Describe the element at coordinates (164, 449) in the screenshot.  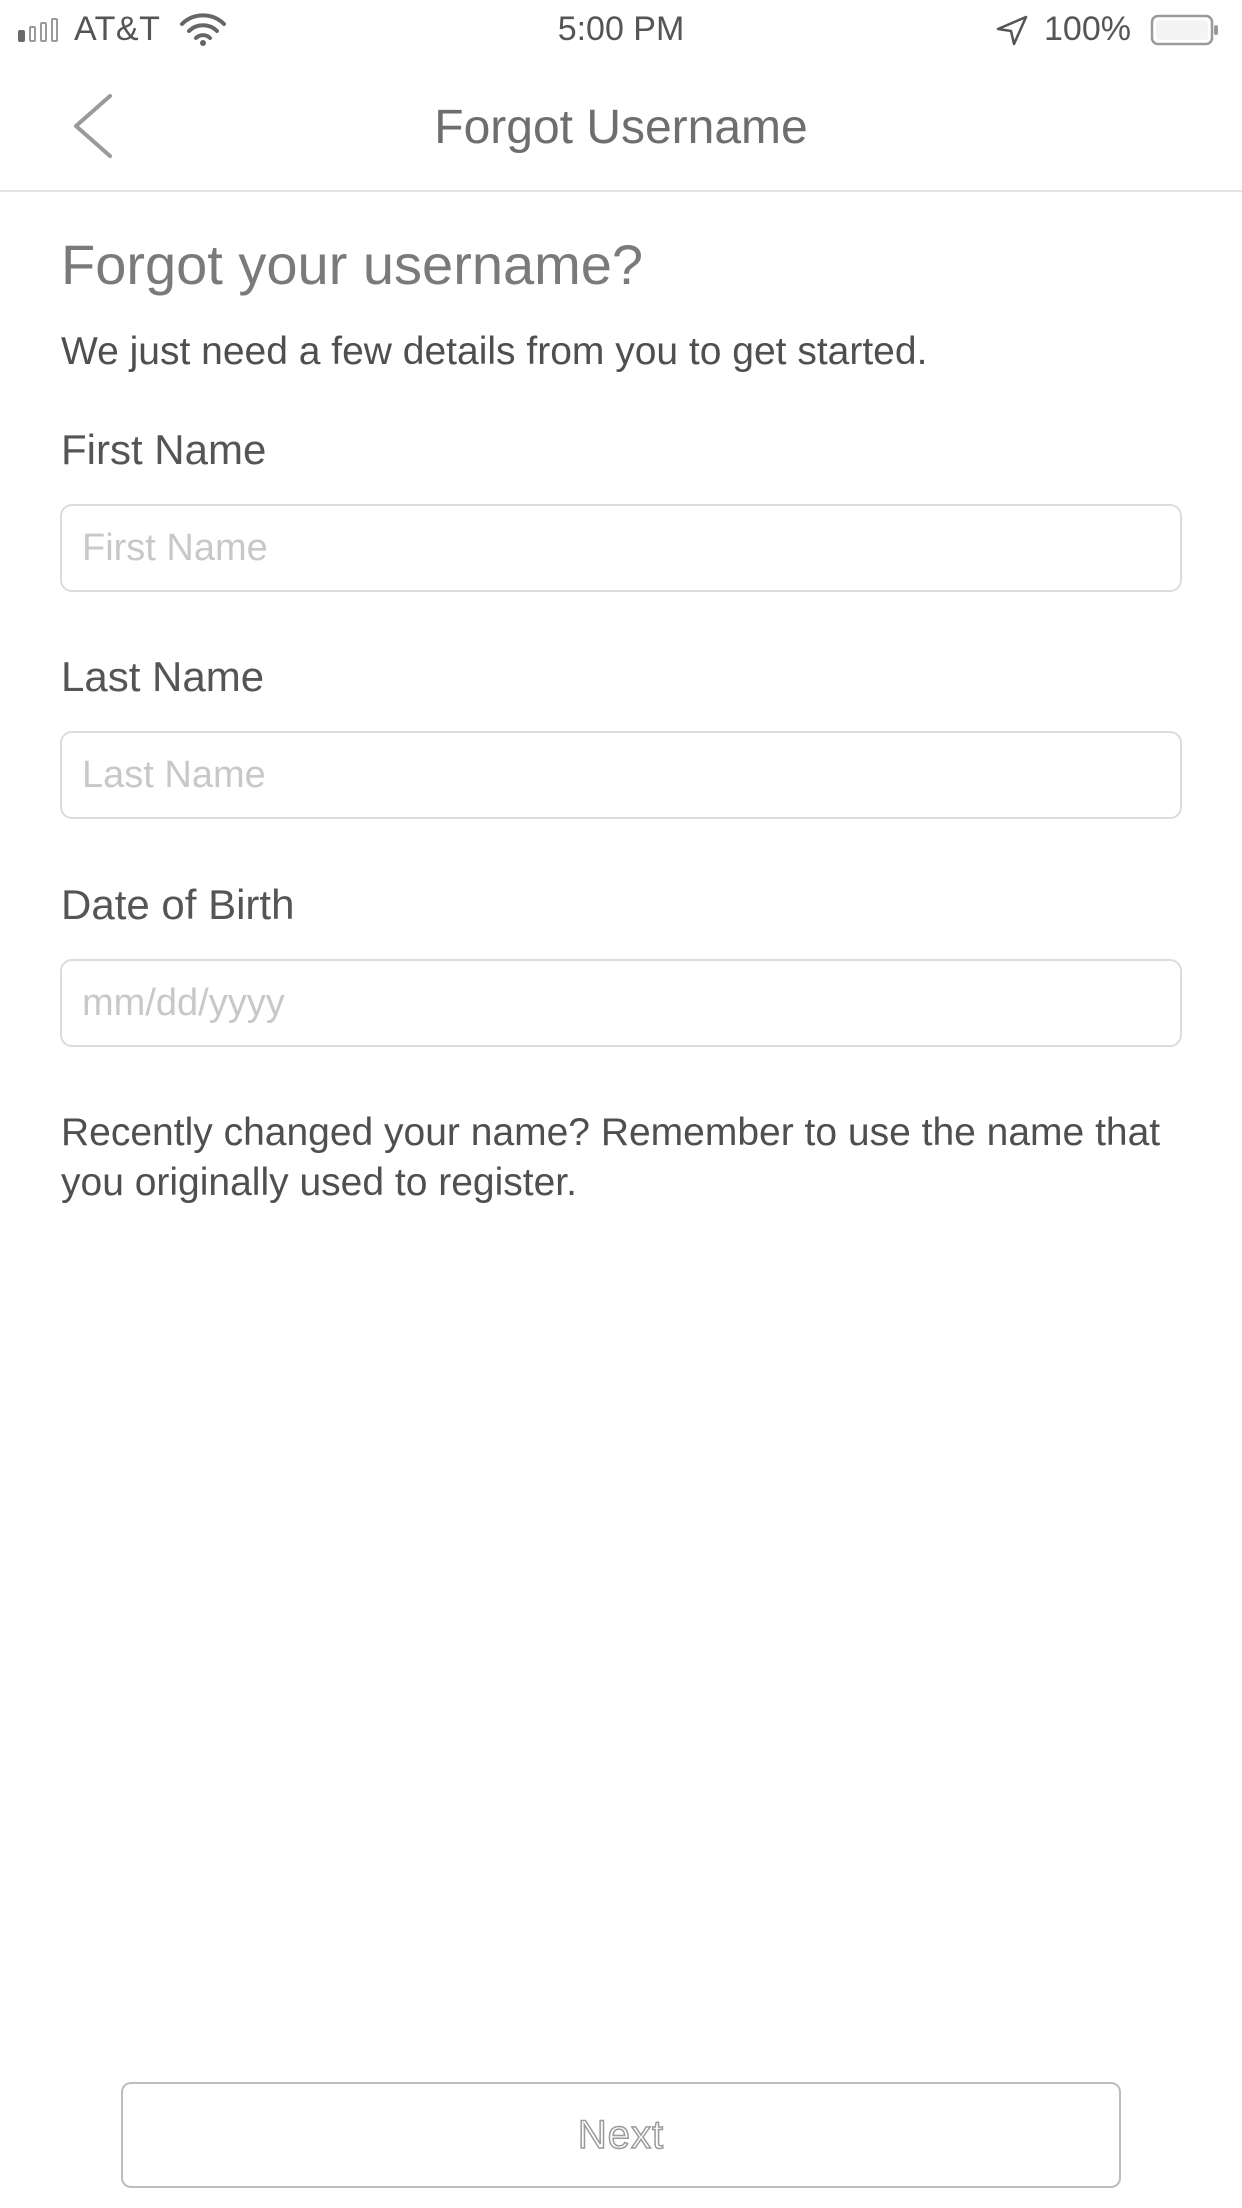
I see `first-name-label: First Name` at that location.